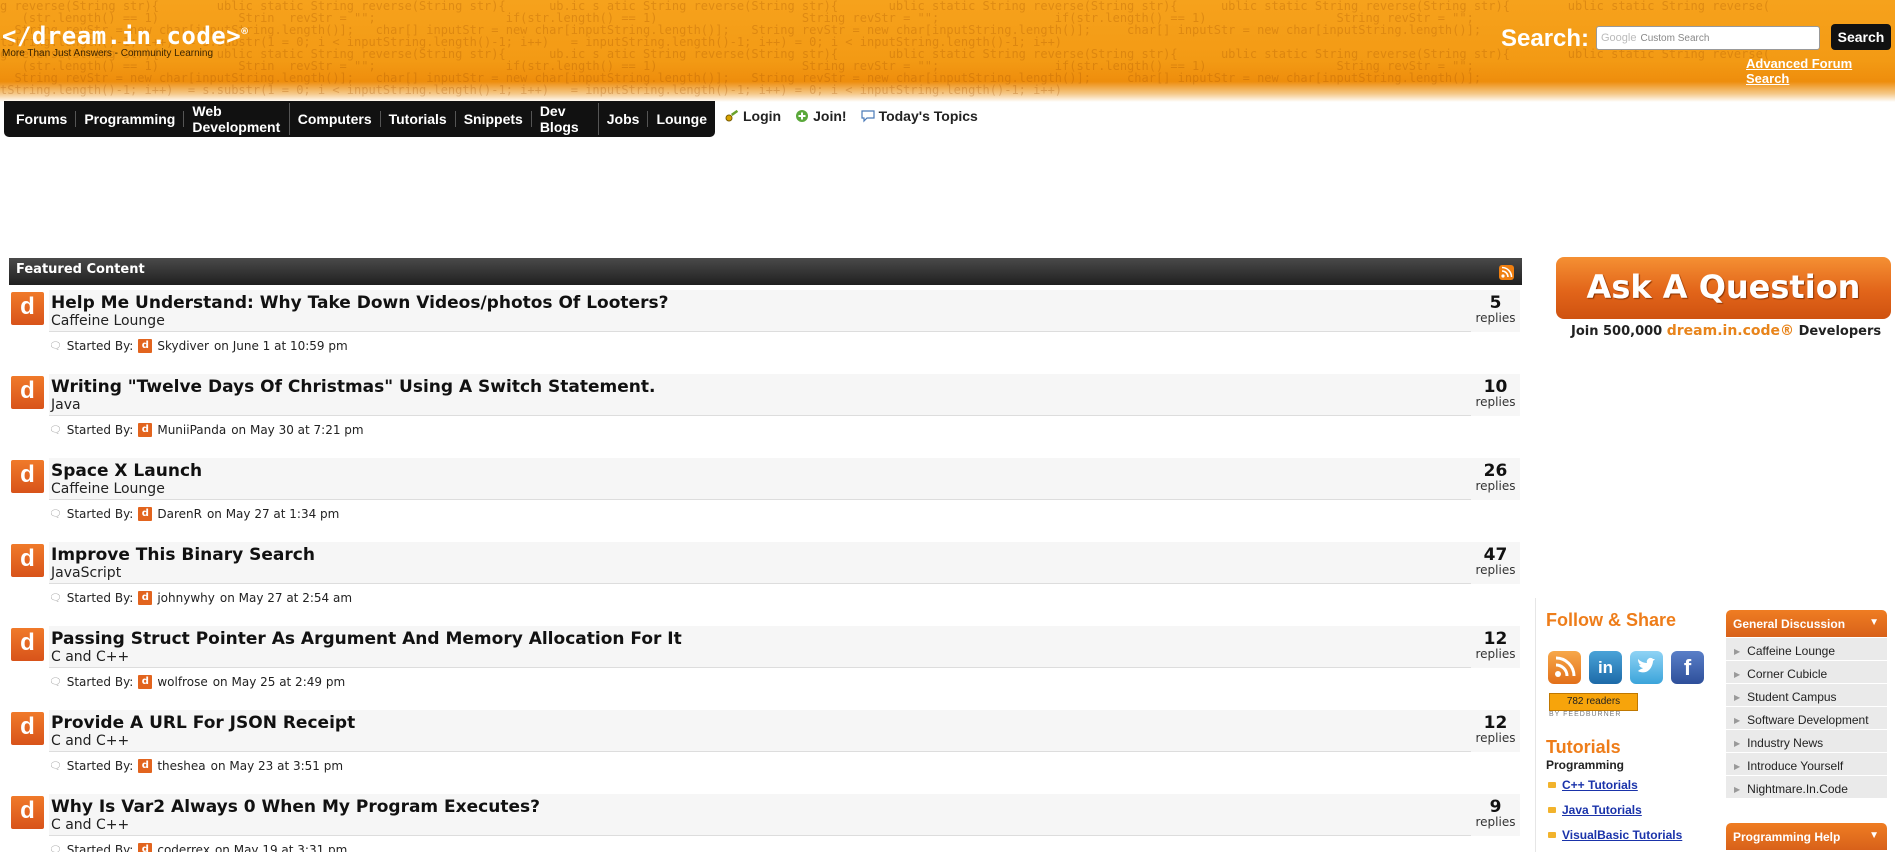  I want to click on nav-snippets: Snippets, so click(494, 119).